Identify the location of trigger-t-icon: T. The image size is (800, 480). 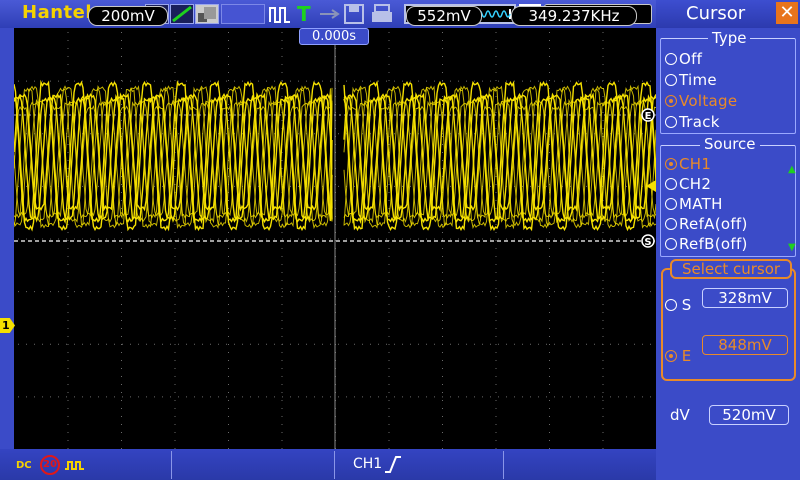
(304, 14).